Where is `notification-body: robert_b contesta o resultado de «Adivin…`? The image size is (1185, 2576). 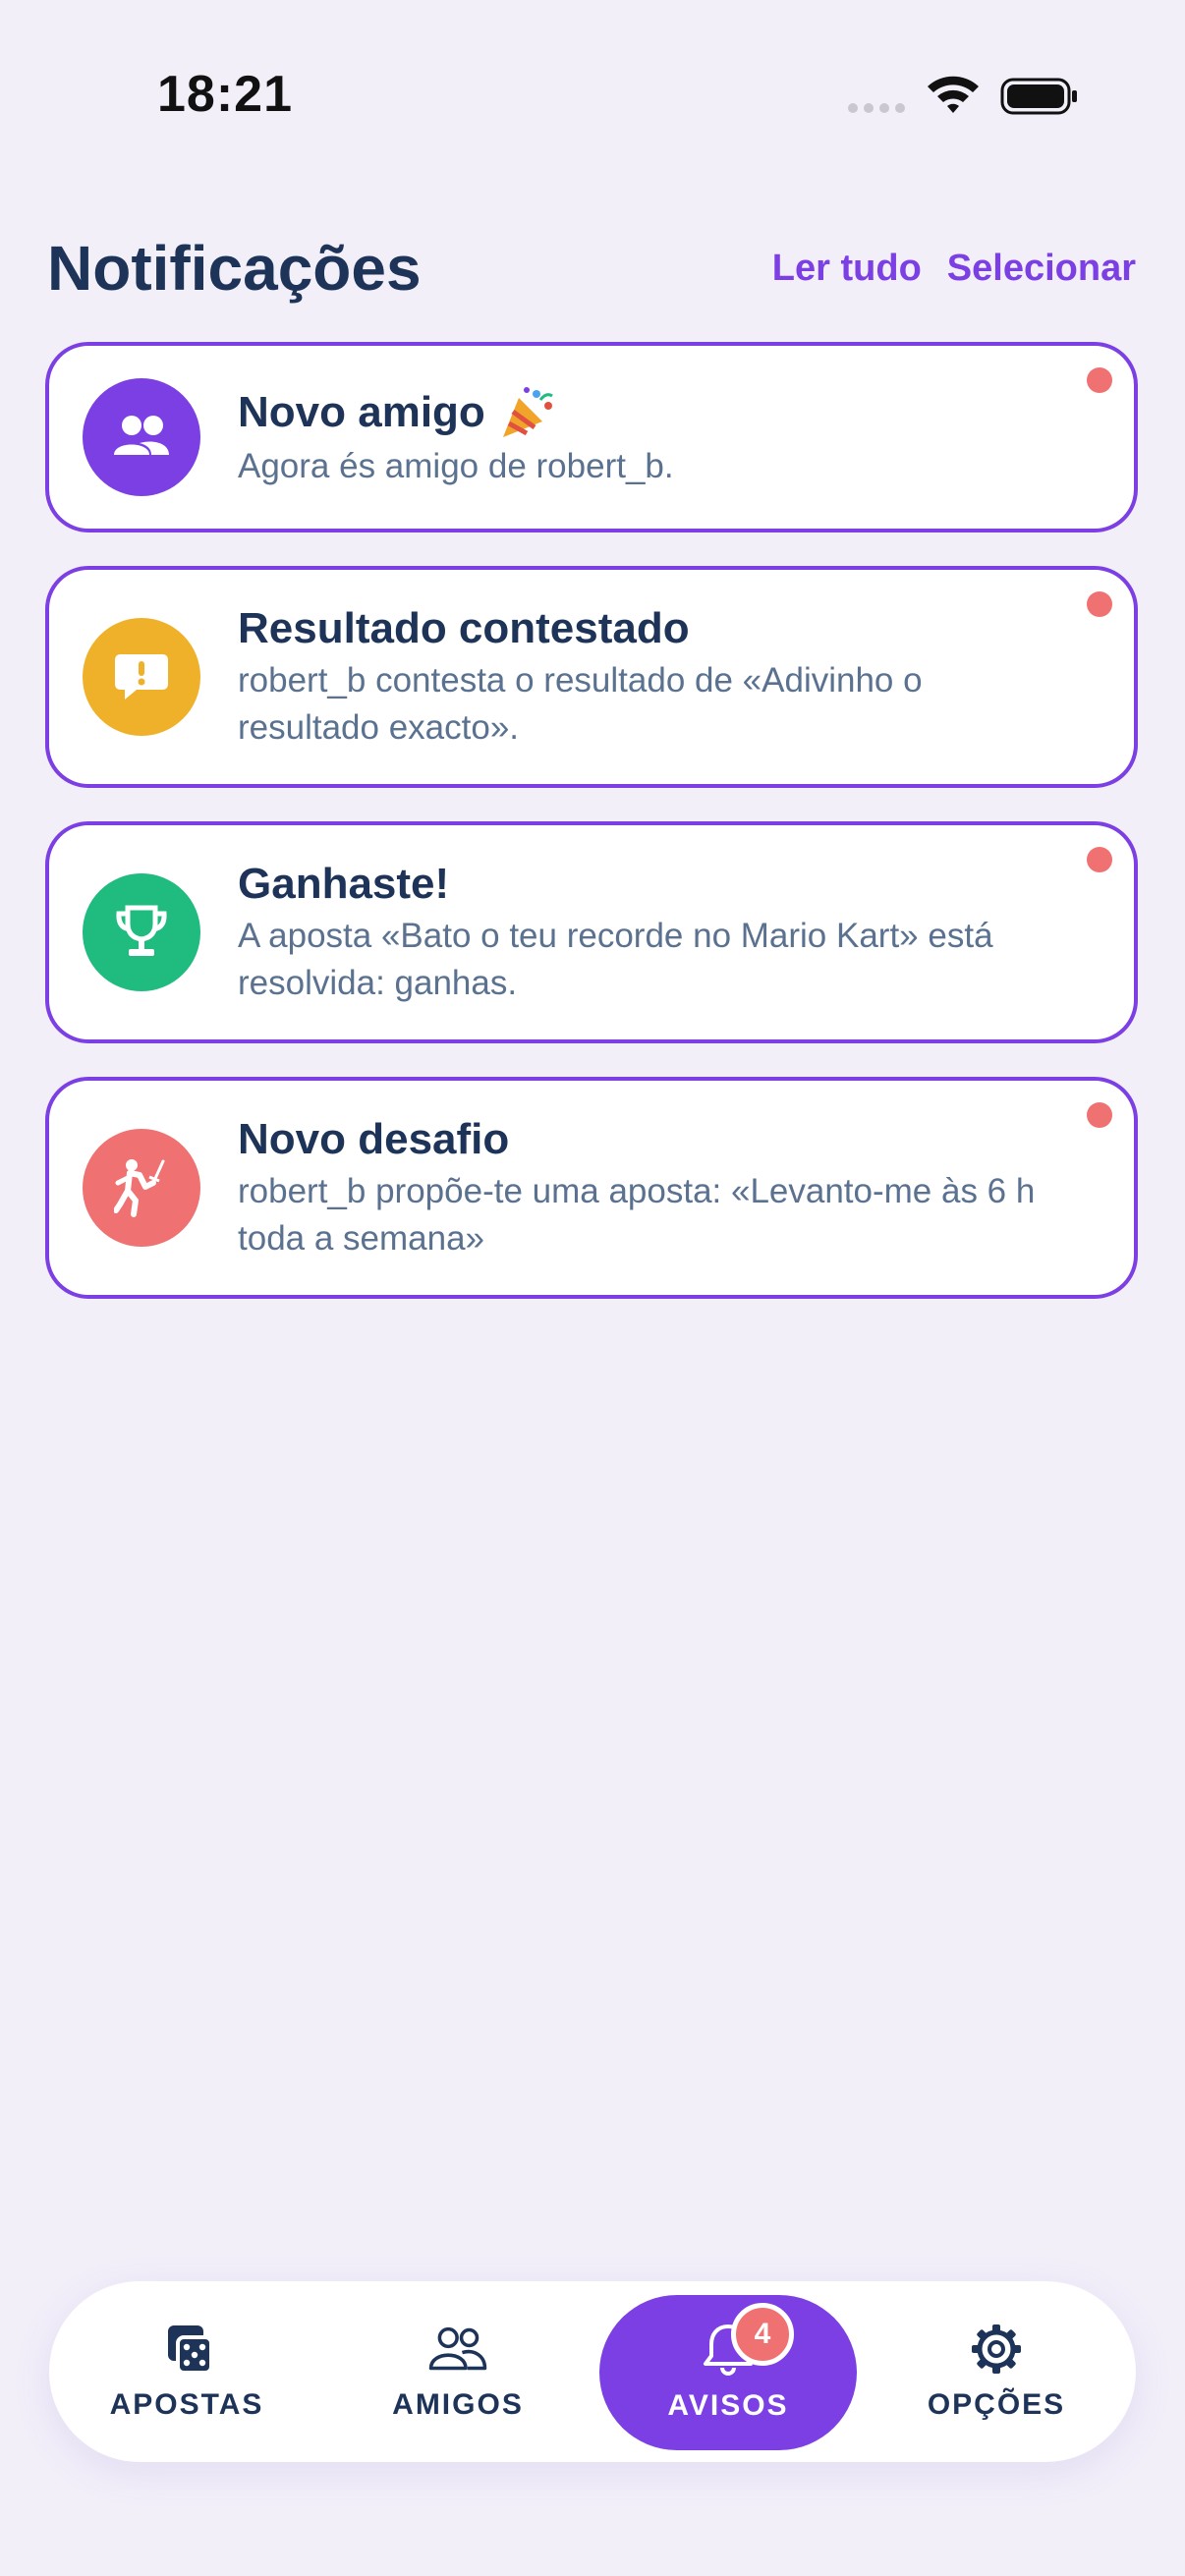 notification-body: robert_b contesta o resultado de «Adivin… is located at coordinates (581, 704).